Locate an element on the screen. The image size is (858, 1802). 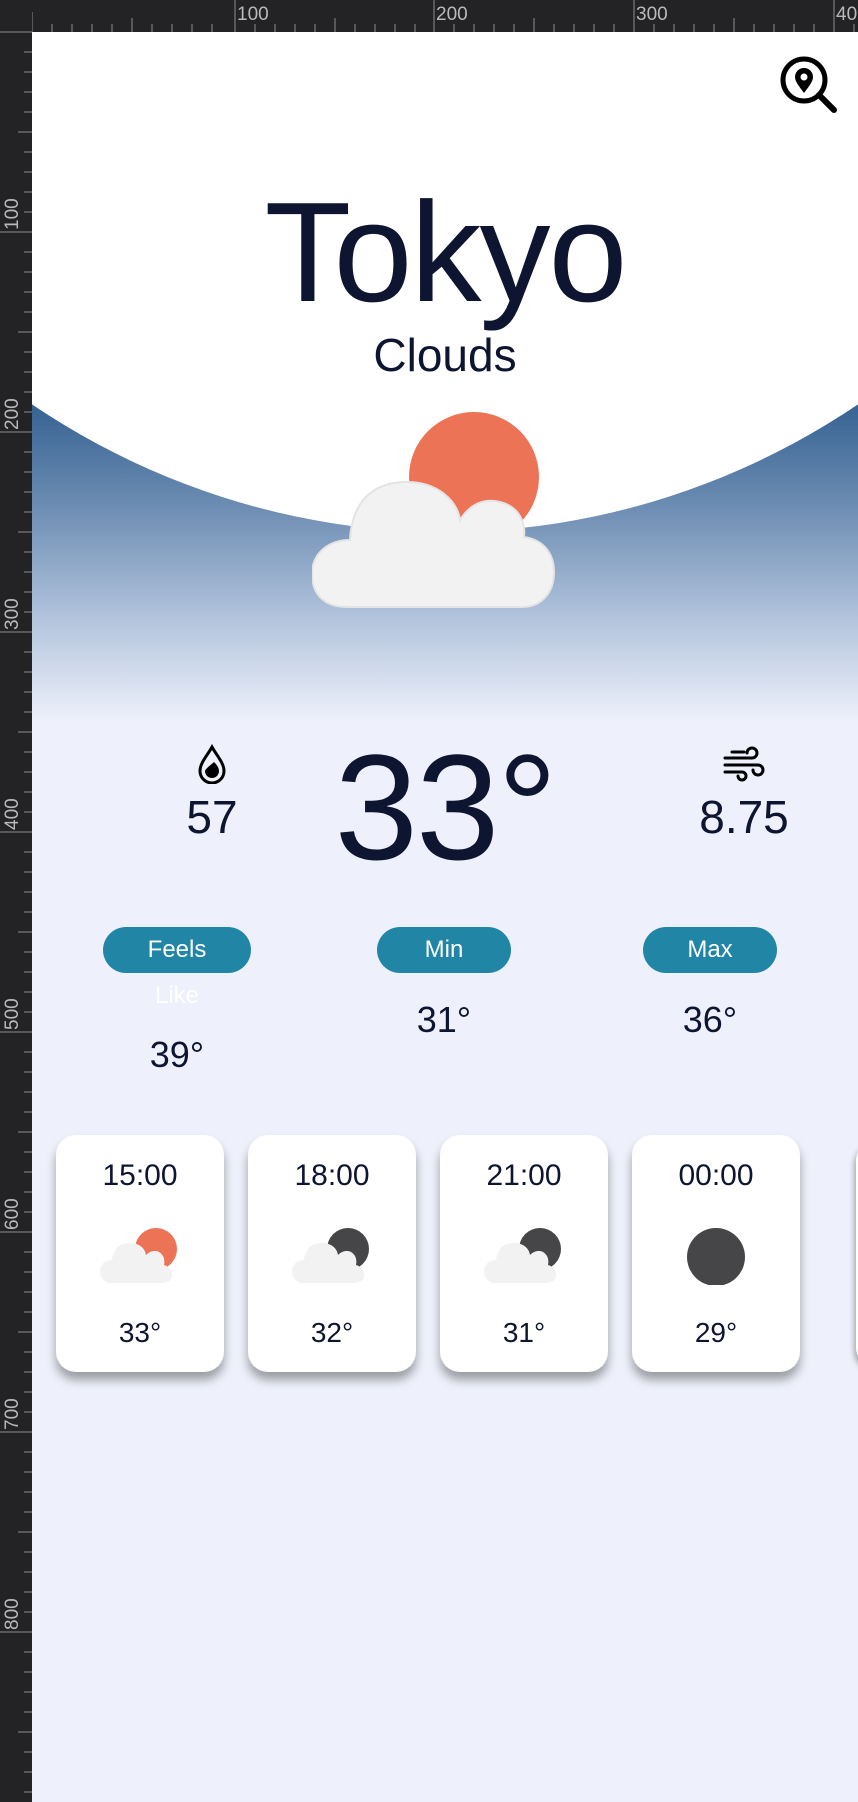
location-search-icon is located at coordinates (808, 84).